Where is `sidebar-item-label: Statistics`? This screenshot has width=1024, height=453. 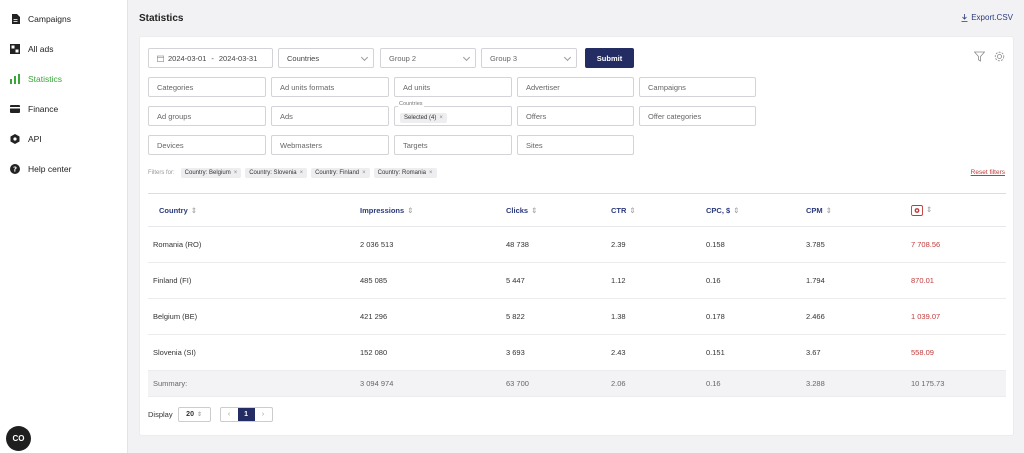 sidebar-item-label: Statistics is located at coordinates (45, 79).